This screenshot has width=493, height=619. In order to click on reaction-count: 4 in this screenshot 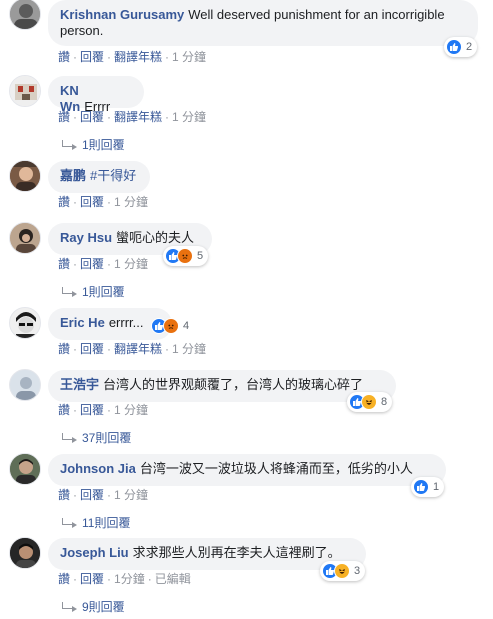, I will do `click(186, 326)`.